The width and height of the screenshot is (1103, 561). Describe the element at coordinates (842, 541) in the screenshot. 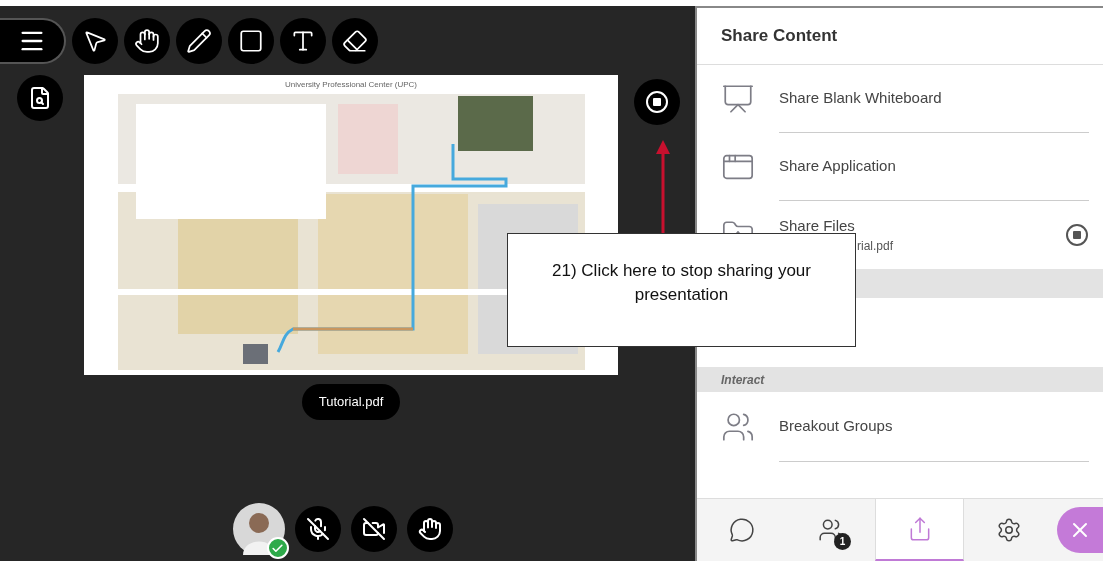

I see `count-badge: 1` at that location.